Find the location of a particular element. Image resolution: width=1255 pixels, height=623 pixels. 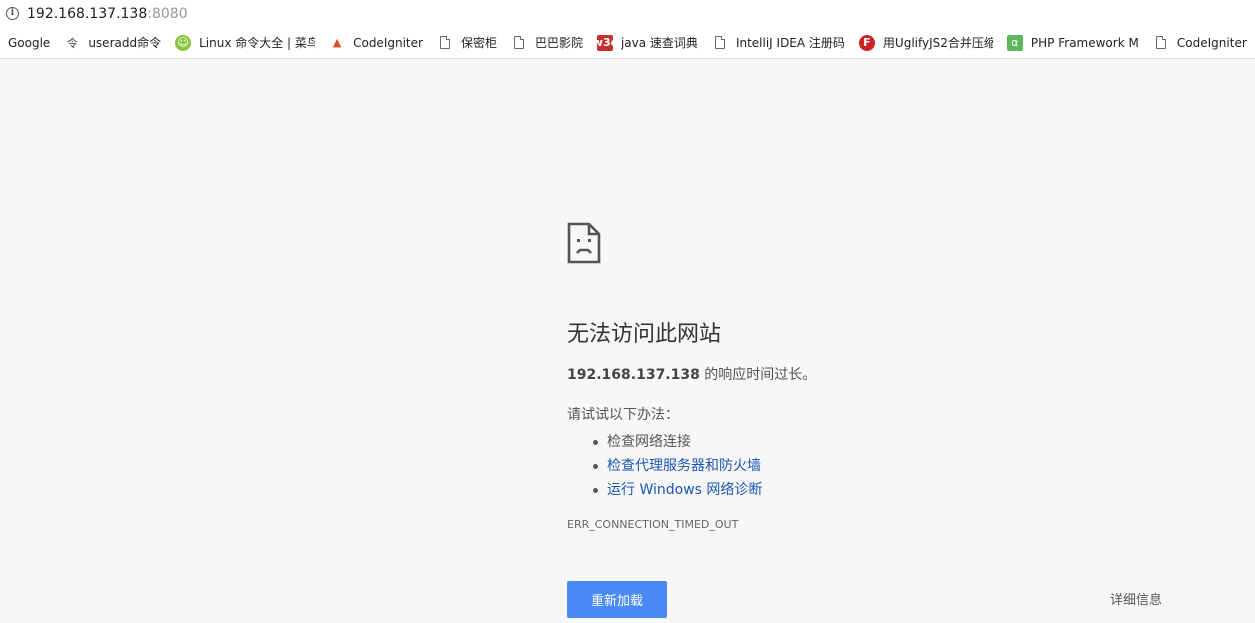

info-icon: i is located at coordinates (12, 13).